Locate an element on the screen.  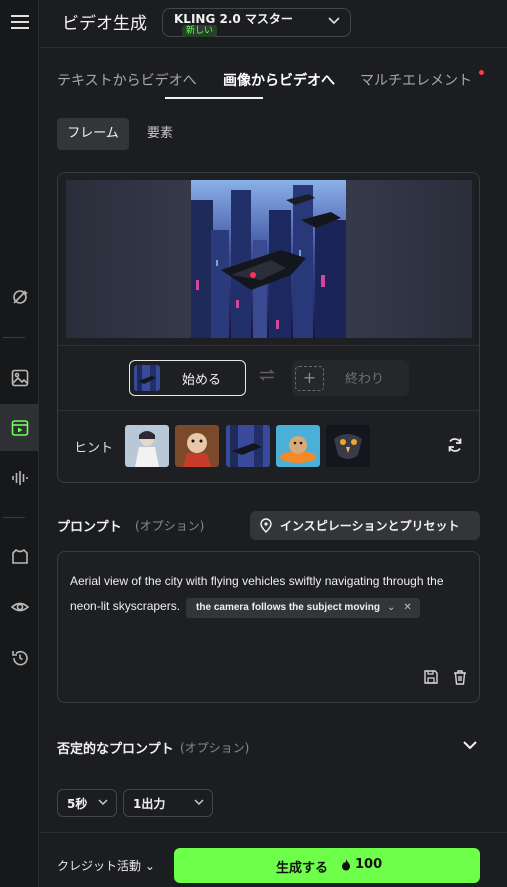
end-frame-label: 終わり is located at coordinates (365, 379).